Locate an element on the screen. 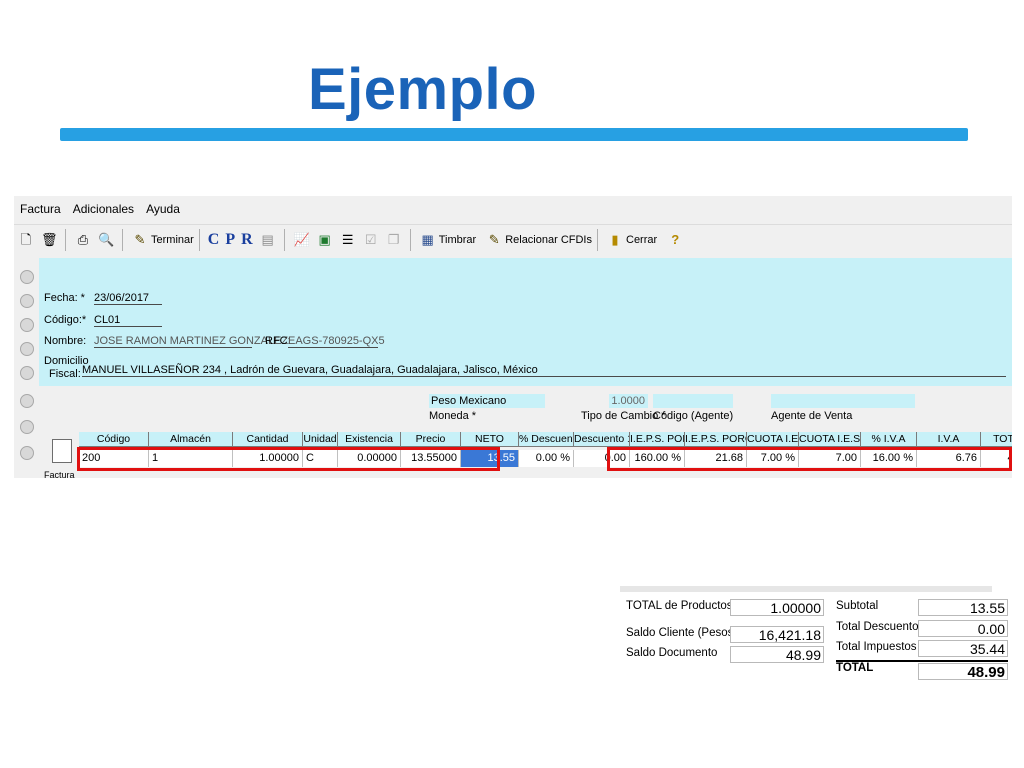 The width and height of the screenshot is (1024, 768). codigo-agente-label: Código (Agente) is located at coordinates (693, 416).